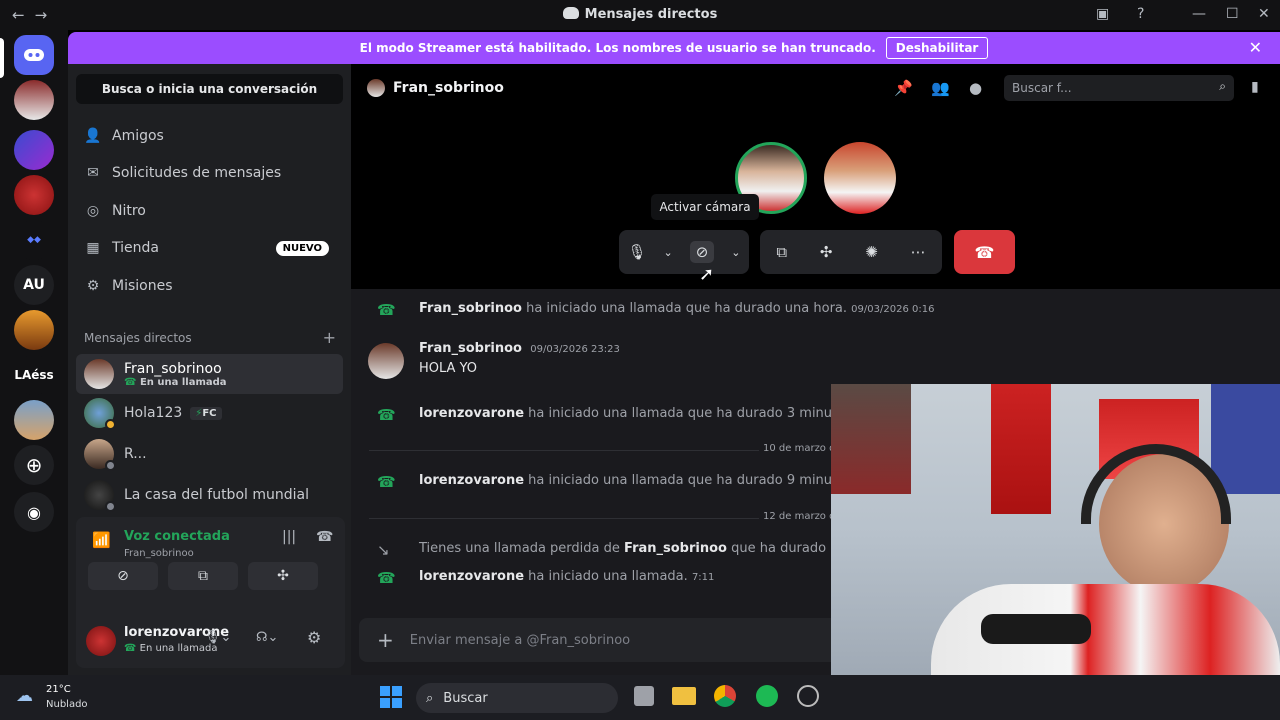 The width and height of the screenshot is (1280, 720). Describe the element at coordinates (101, 540) in the screenshot. I see `signal-icon: 📶` at that location.